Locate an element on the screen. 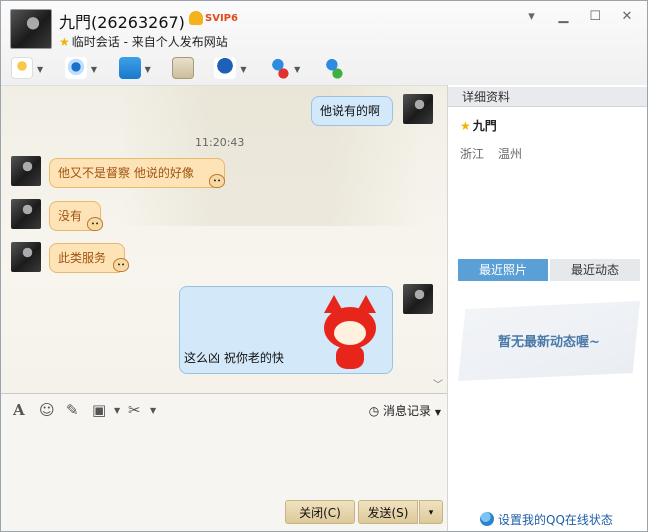 This screenshot has width=648, height=532. tab-recent-photos: 最近照片 is located at coordinates (503, 270).